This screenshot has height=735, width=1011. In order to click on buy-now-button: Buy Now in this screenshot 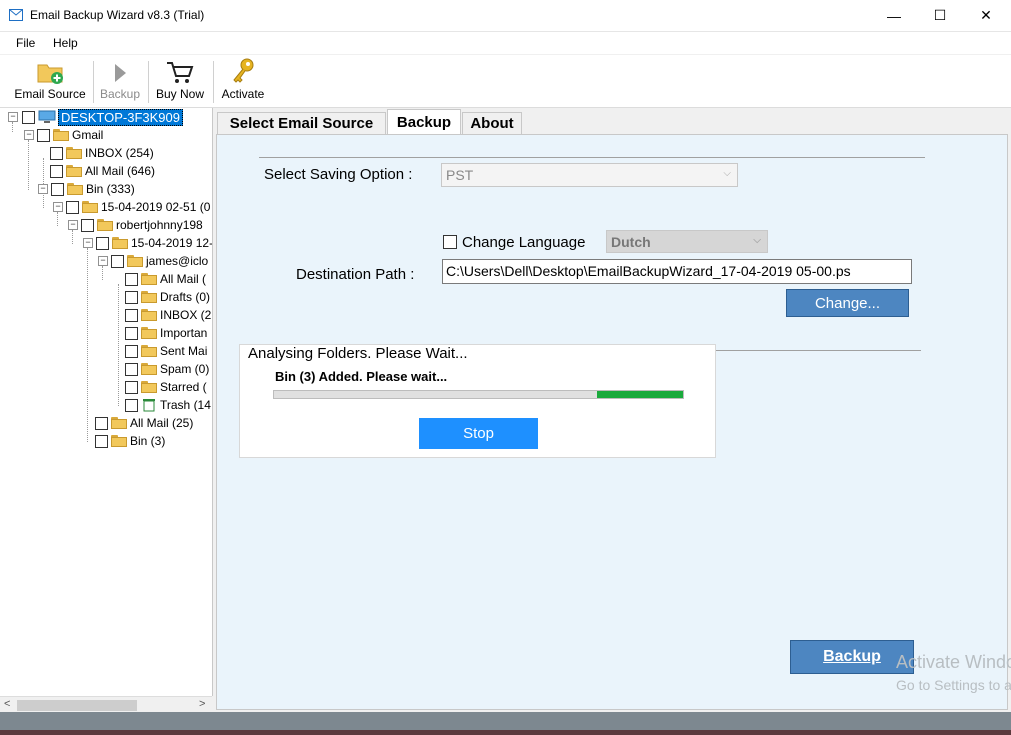, I will do `click(180, 81)`.